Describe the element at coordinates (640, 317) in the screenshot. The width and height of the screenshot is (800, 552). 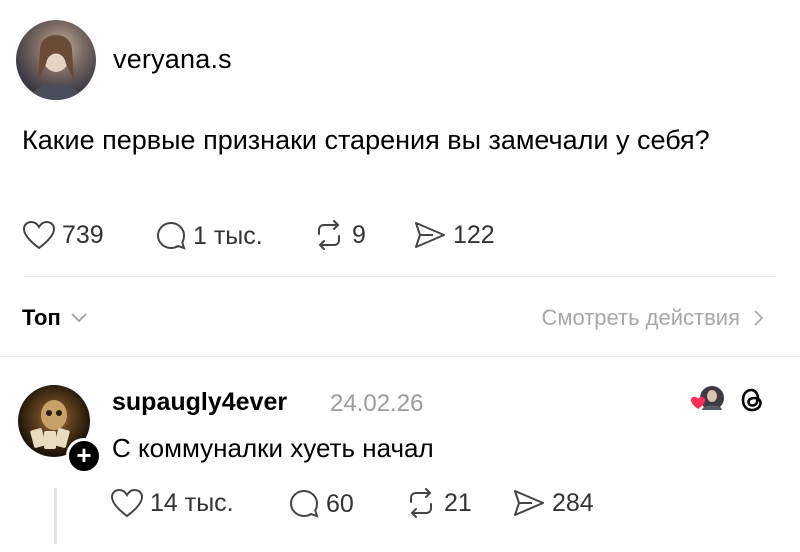
I see `view-activity-label: Смотреть действия` at that location.